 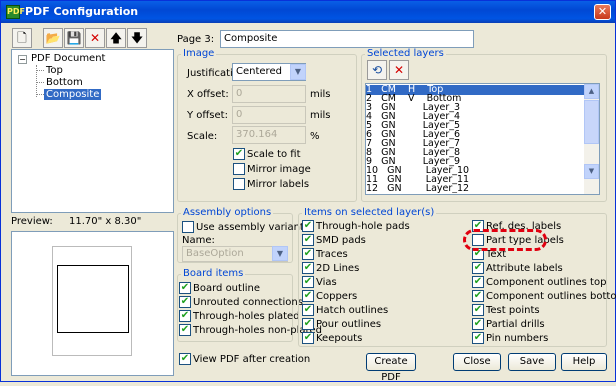 I want to click on scroll-down-icon: ▼, so click(x=591, y=171).